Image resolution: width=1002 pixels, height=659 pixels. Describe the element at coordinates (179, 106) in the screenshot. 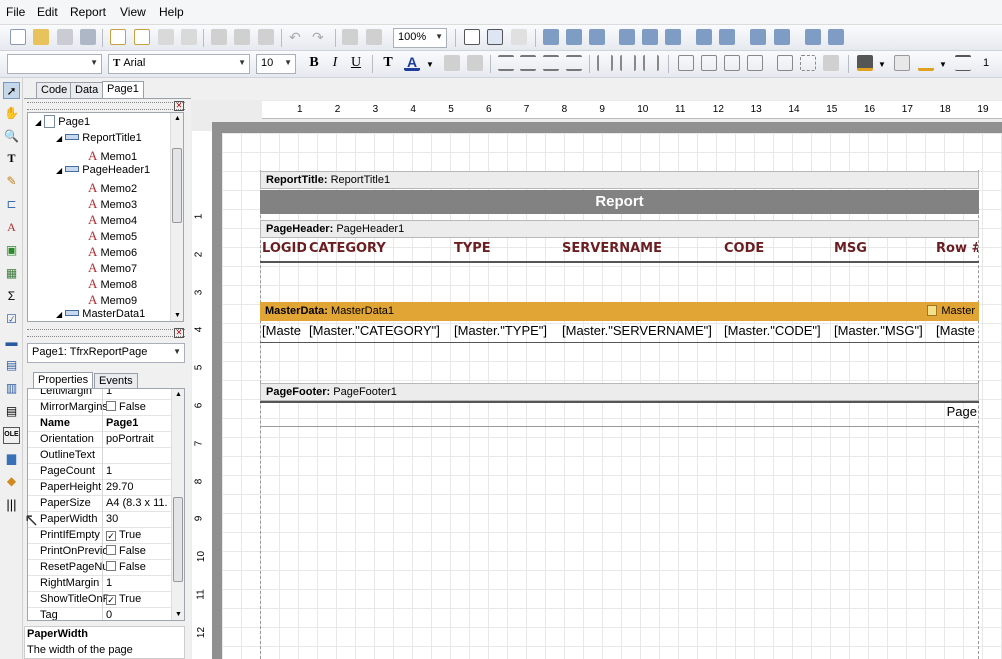

I see `tree-close-icon: ✕` at that location.